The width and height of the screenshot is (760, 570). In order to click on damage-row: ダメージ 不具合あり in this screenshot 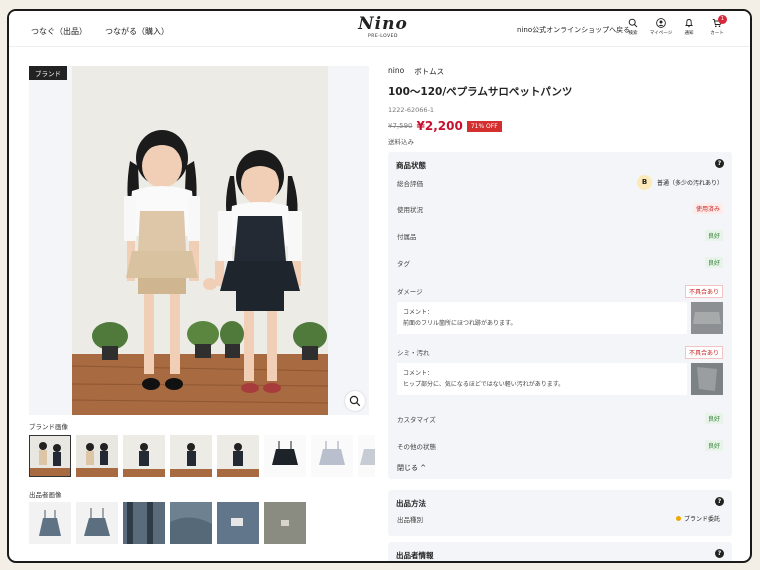, I will do `click(560, 291)`.